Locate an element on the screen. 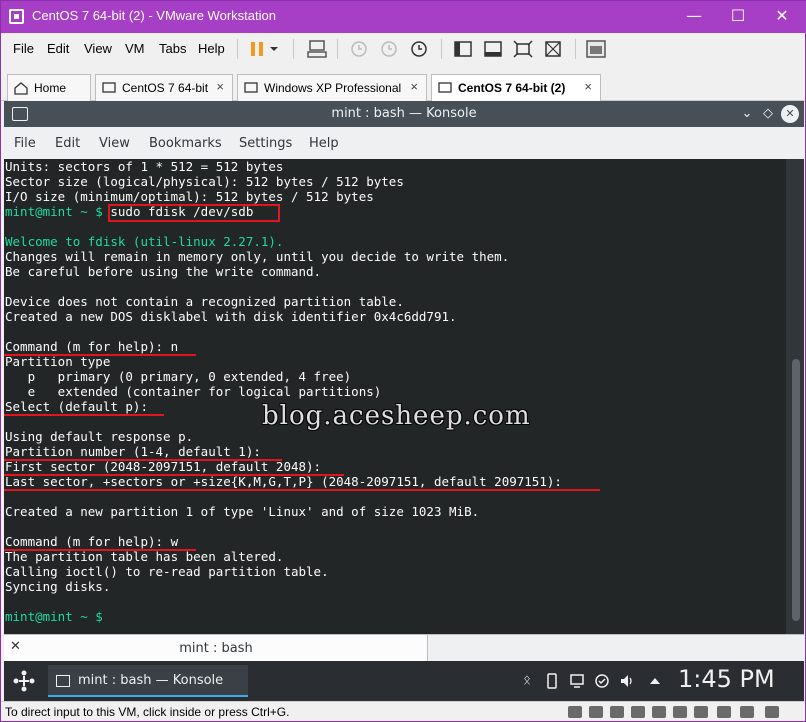  tab-label: Windows XP Professional is located at coordinates (333, 88).